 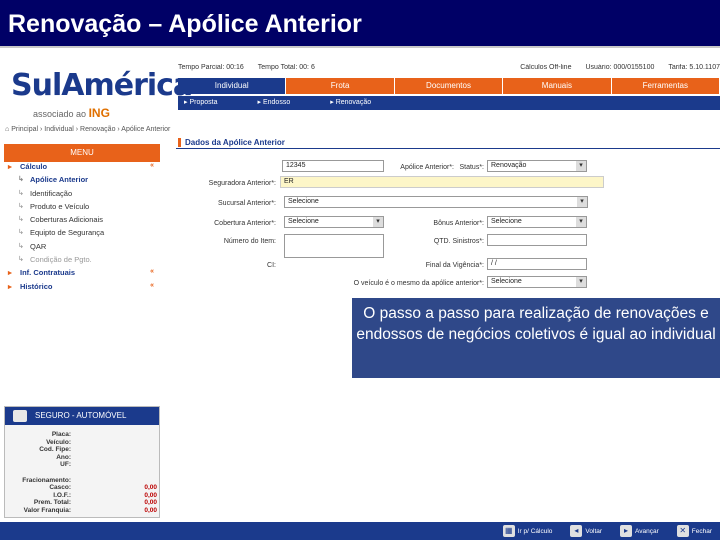 What do you see at coordinates (639, 531) in the screenshot?
I see `avancar-button: ▸ Avançar` at bounding box center [639, 531].